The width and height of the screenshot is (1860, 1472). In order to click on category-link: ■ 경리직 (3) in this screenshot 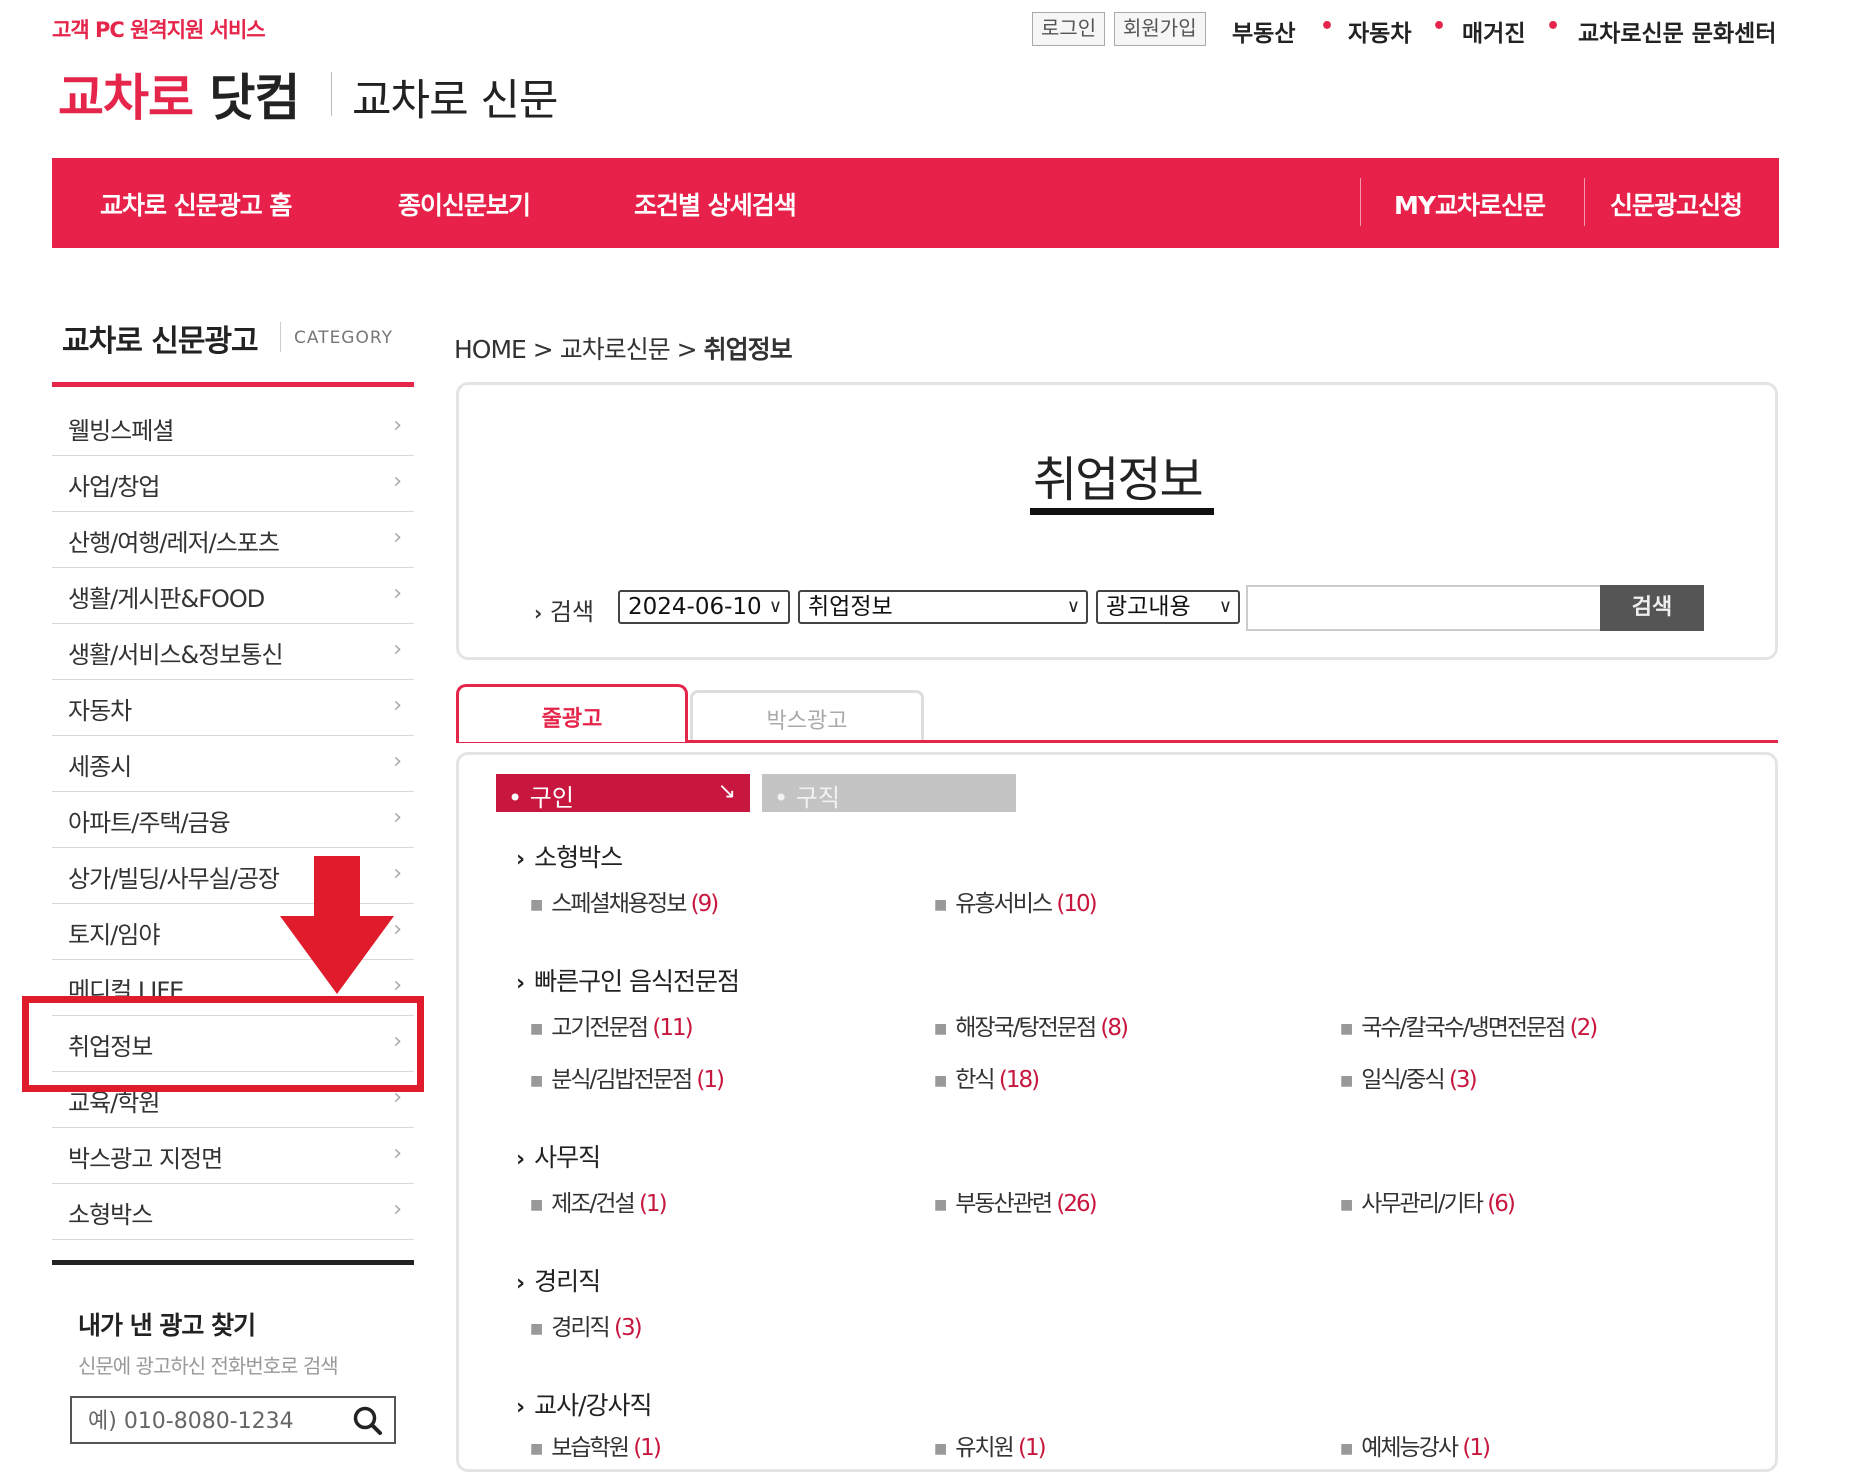, I will do `click(586, 1325)`.